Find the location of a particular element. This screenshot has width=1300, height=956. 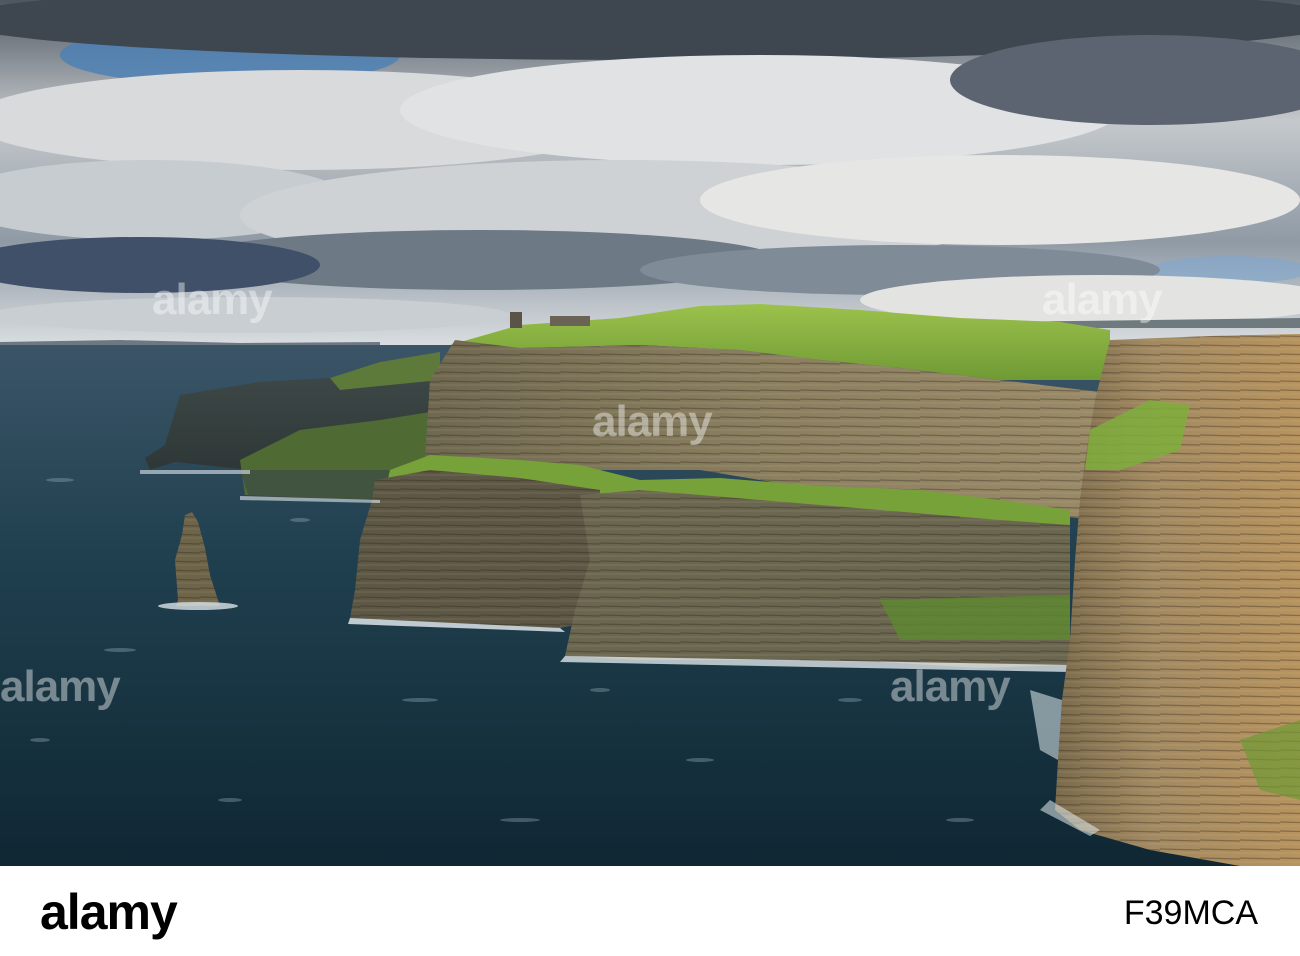

watermark-top-center: alamy is located at coordinates (652, 421).